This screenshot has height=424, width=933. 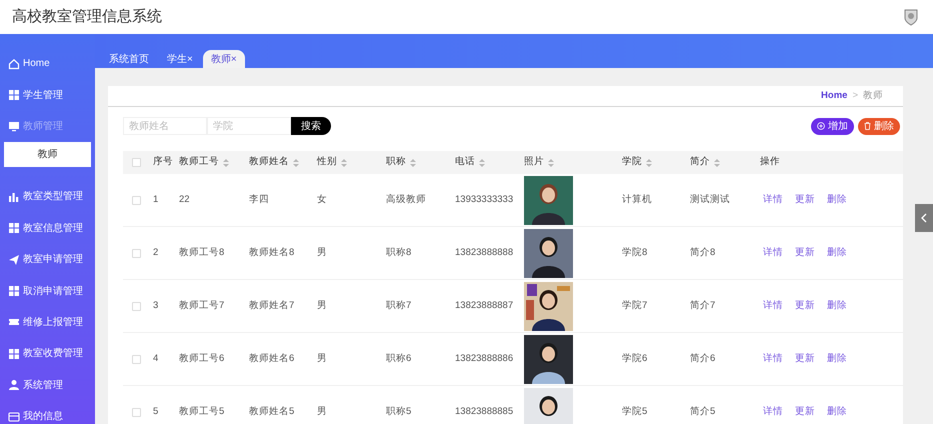 What do you see at coordinates (703, 252) in the screenshot?
I see `table-cell: 简介8` at bounding box center [703, 252].